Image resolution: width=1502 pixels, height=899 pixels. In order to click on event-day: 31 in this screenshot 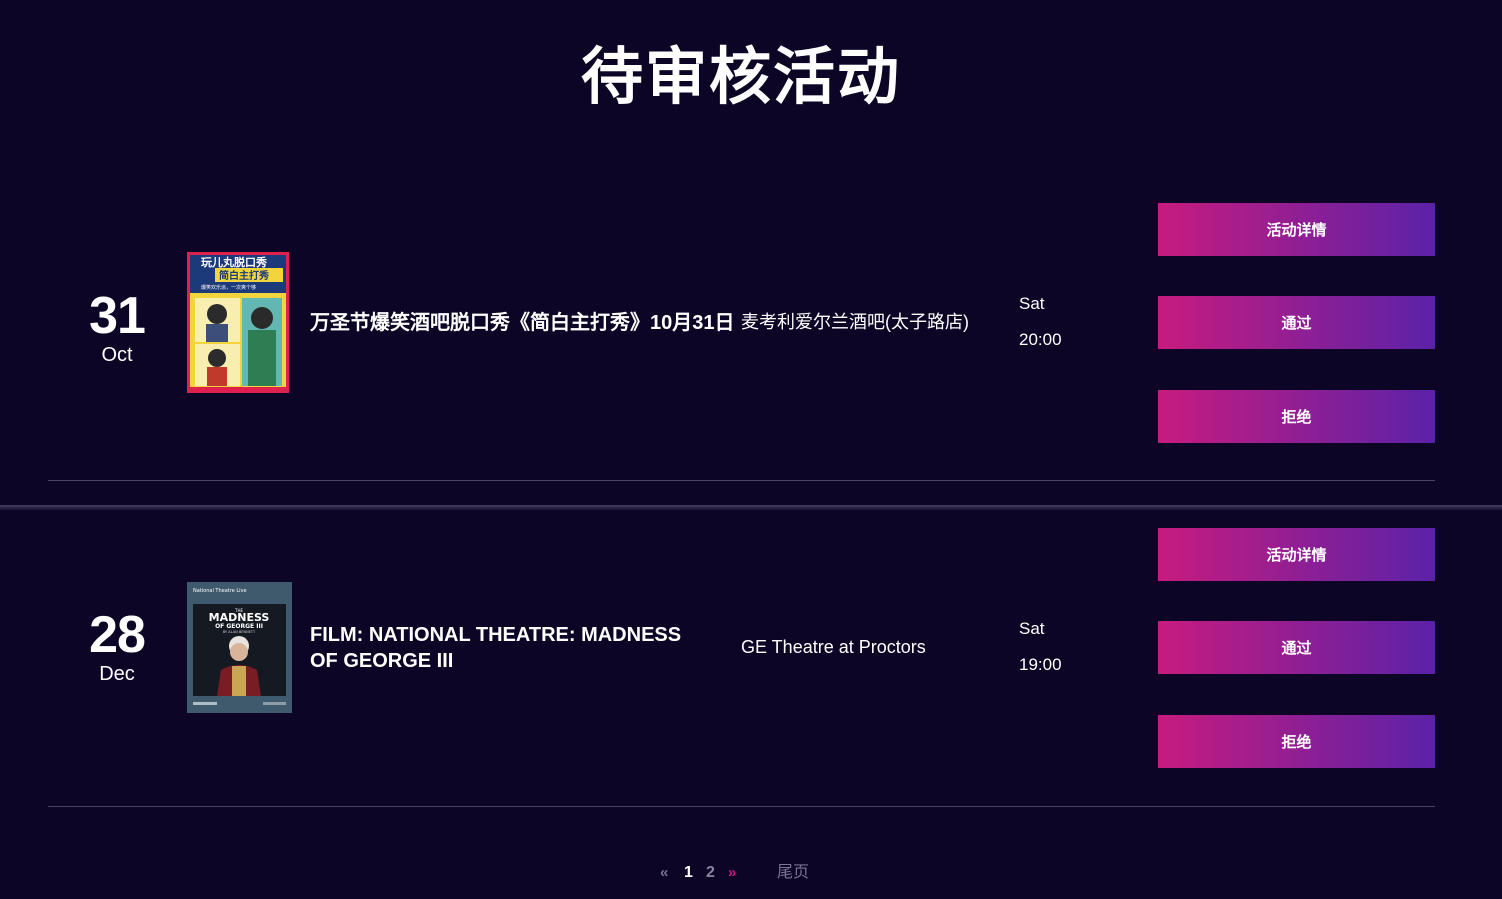, I will do `click(117, 316)`.